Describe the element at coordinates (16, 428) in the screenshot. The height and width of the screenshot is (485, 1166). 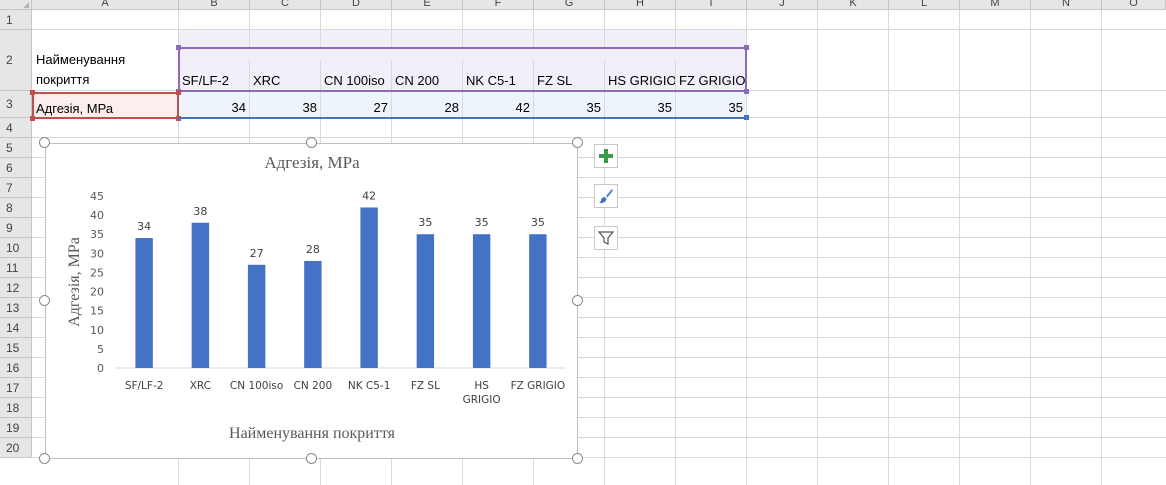
I see `row-header-19: 19` at that location.